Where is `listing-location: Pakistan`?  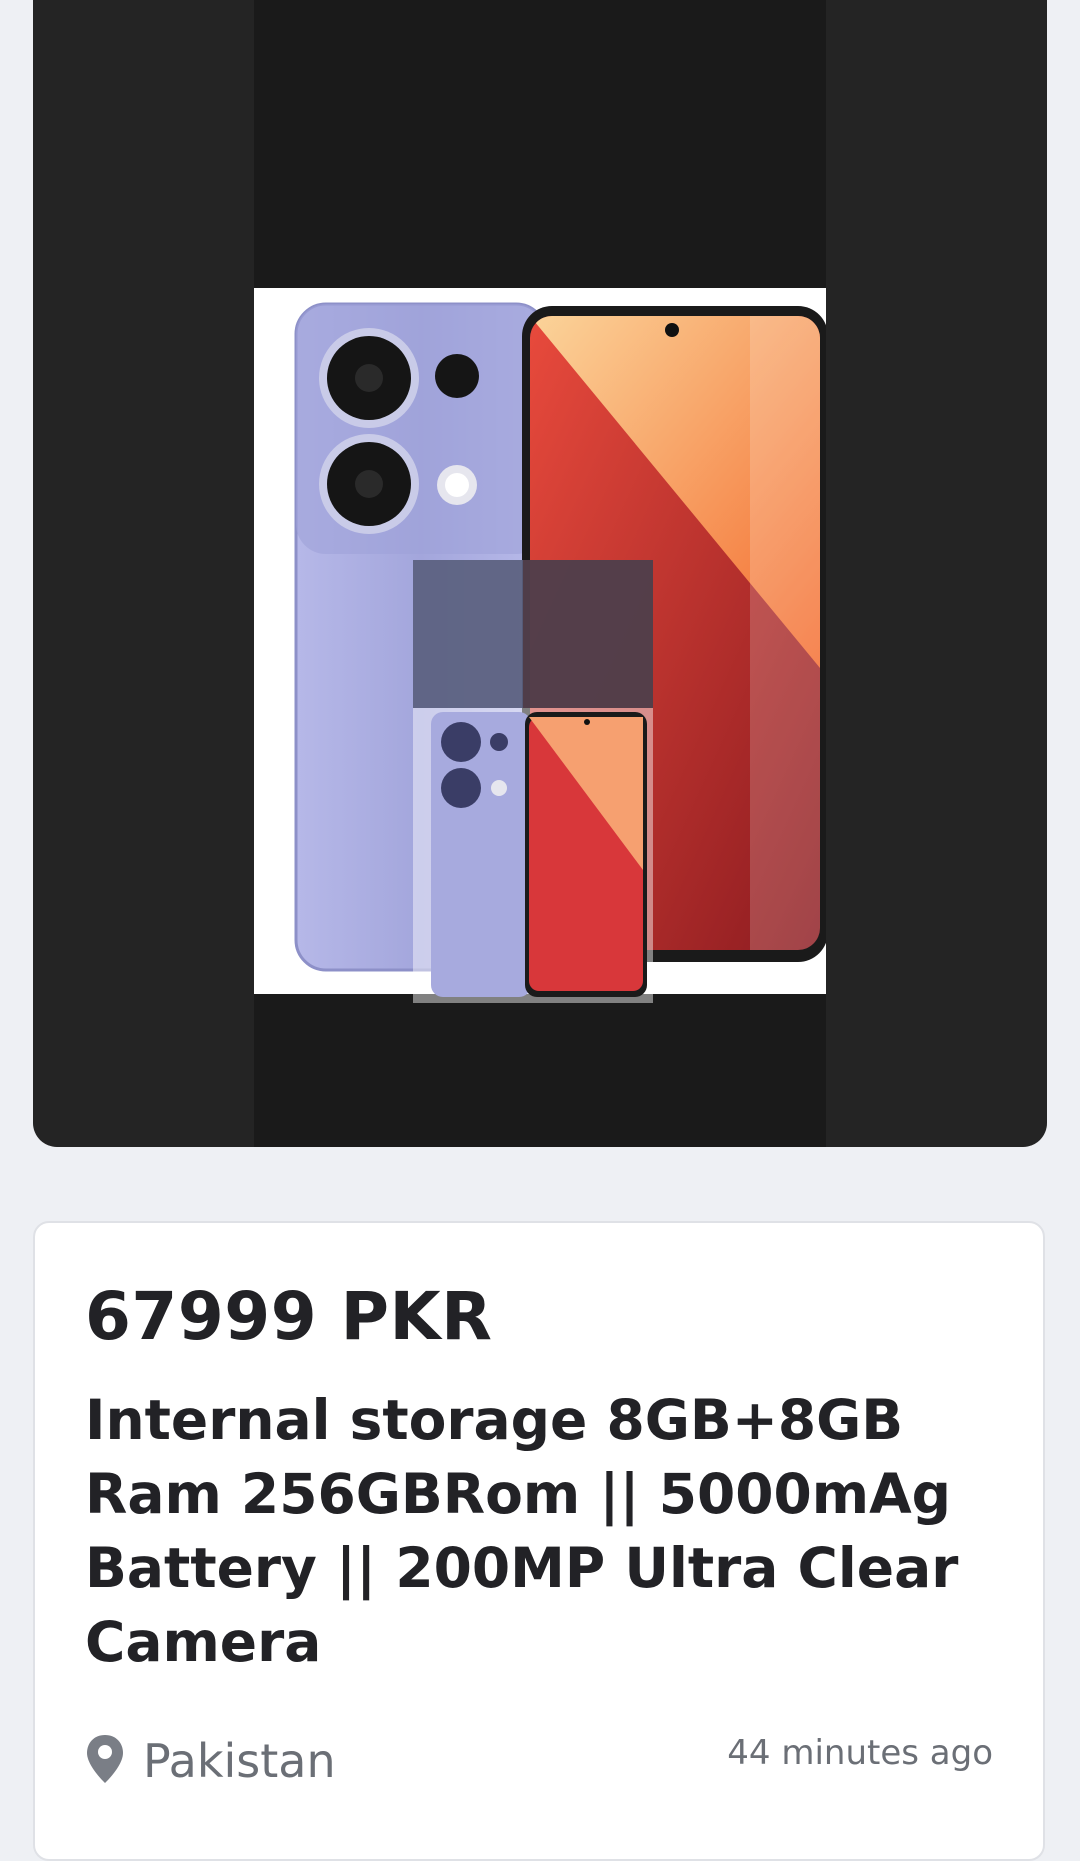
listing-location: Pakistan is located at coordinates (210, 1761).